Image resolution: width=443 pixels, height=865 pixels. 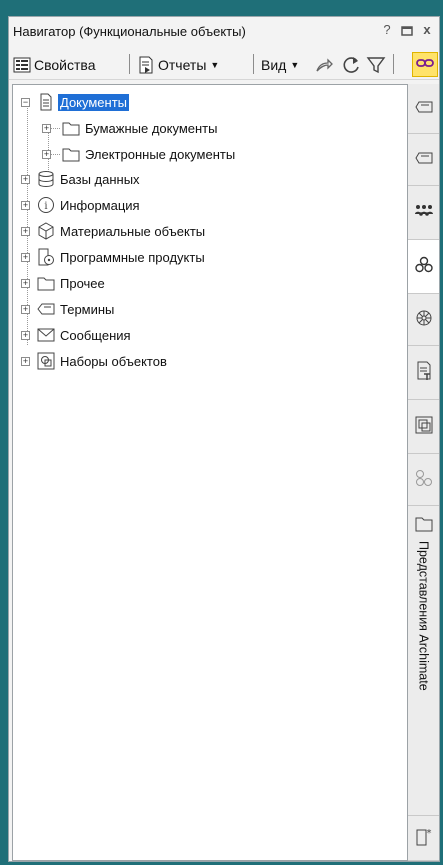 What do you see at coordinates (100, 179) in the screenshot?
I see `tree-item-label: Базы данных` at bounding box center [100, 179].